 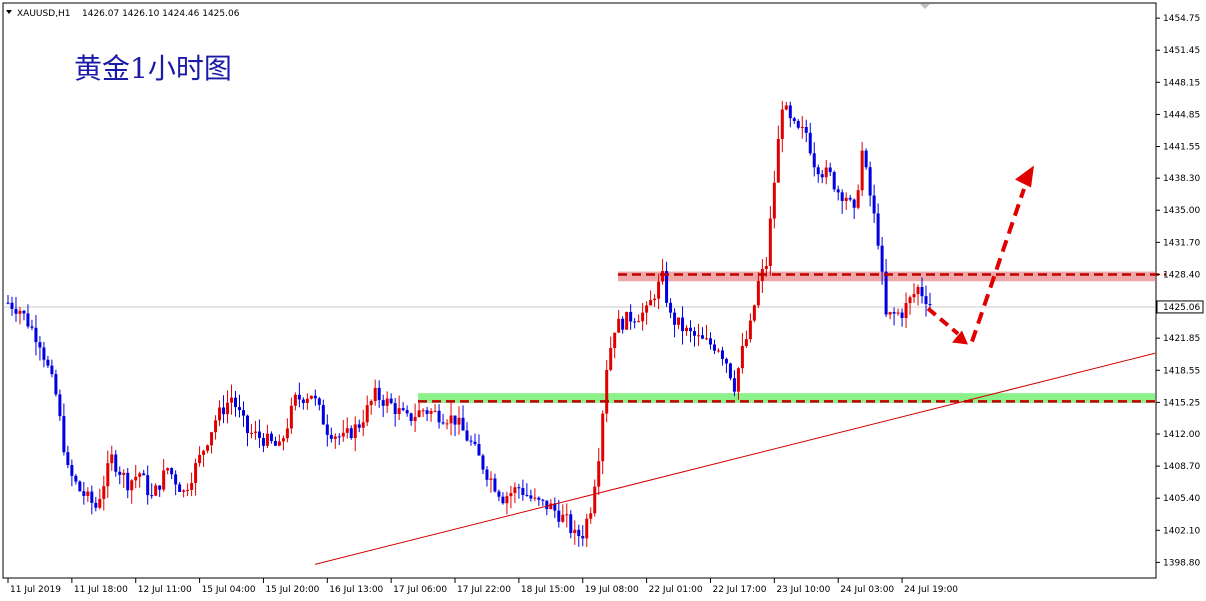 I want to click on y-tick-label: 1412.00, so click(x=1181, y=435).